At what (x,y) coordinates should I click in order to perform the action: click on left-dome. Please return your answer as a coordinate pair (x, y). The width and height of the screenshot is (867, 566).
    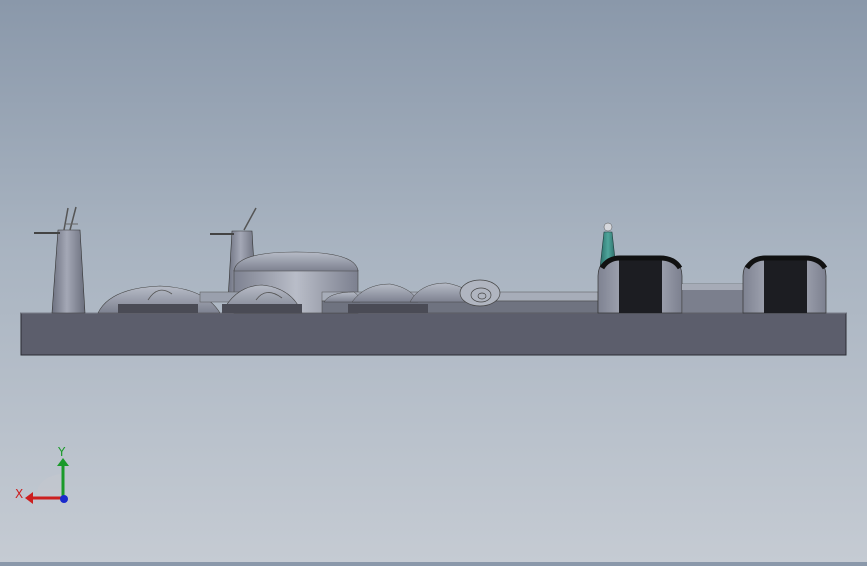
    Looking at the image, I should click on (169, 299).